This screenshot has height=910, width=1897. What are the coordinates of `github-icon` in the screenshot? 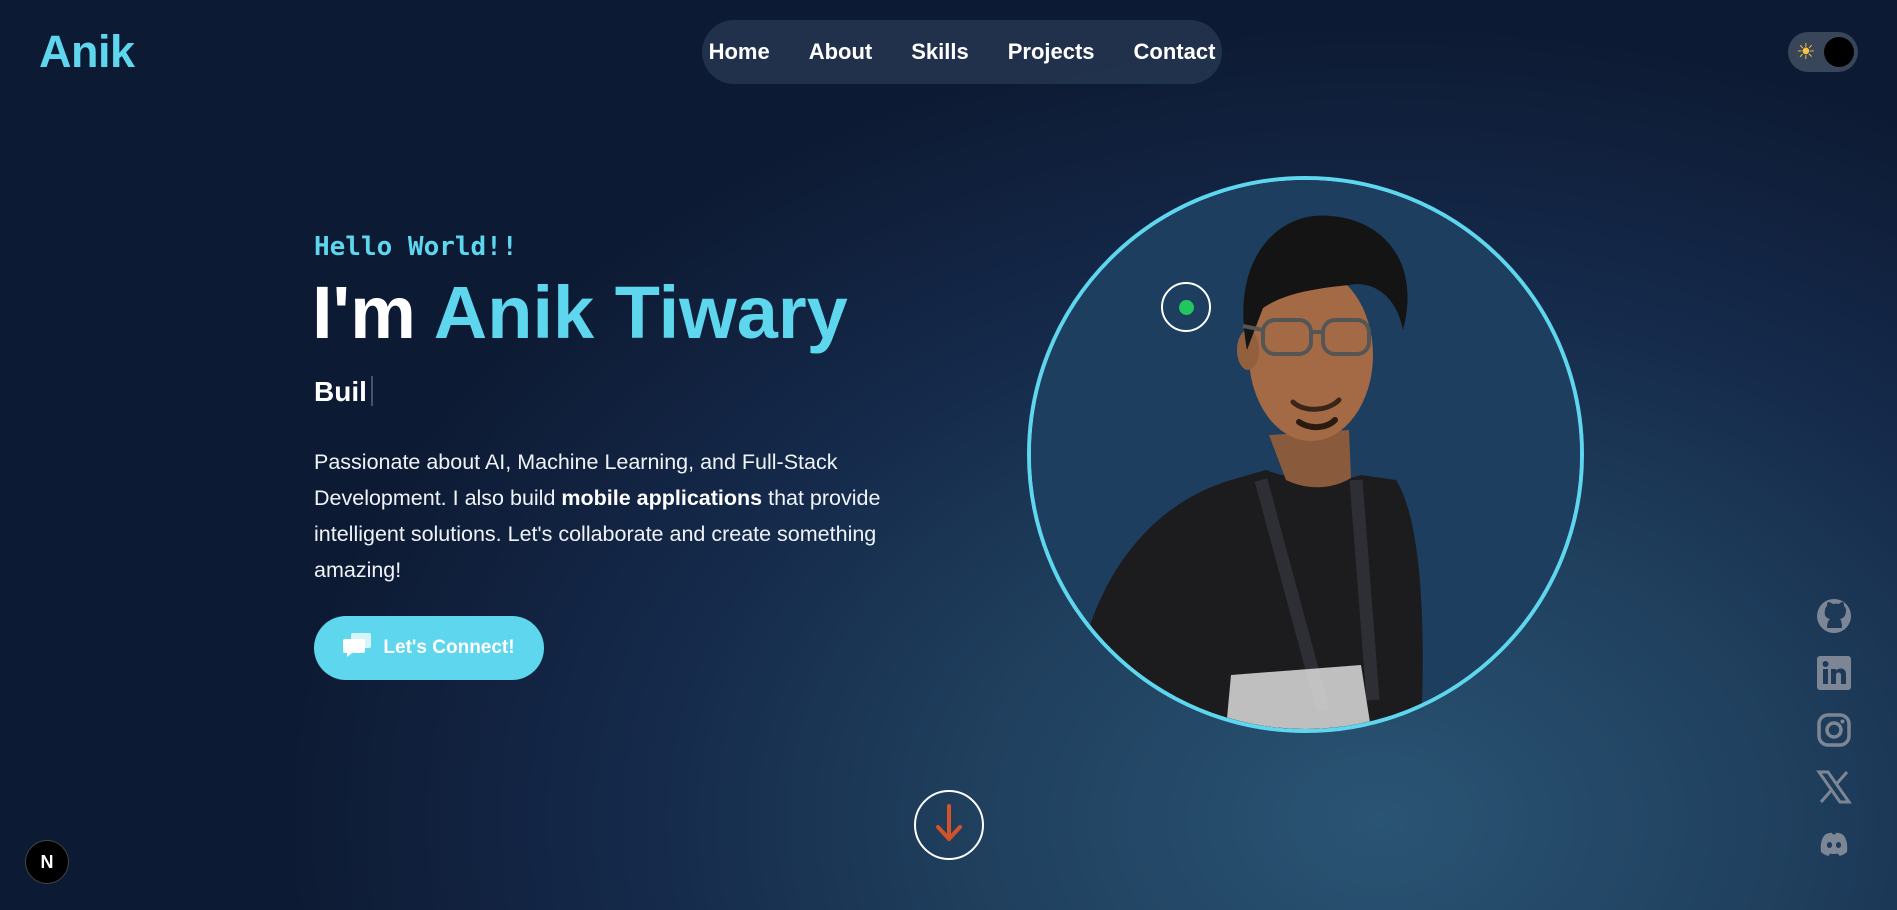 It's located at (1834, 616).